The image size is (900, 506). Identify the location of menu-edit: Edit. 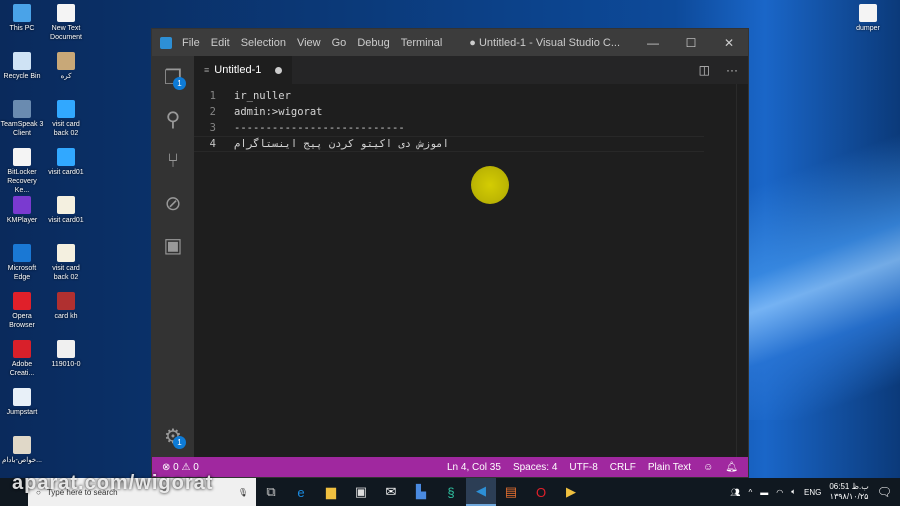
(220, 43).